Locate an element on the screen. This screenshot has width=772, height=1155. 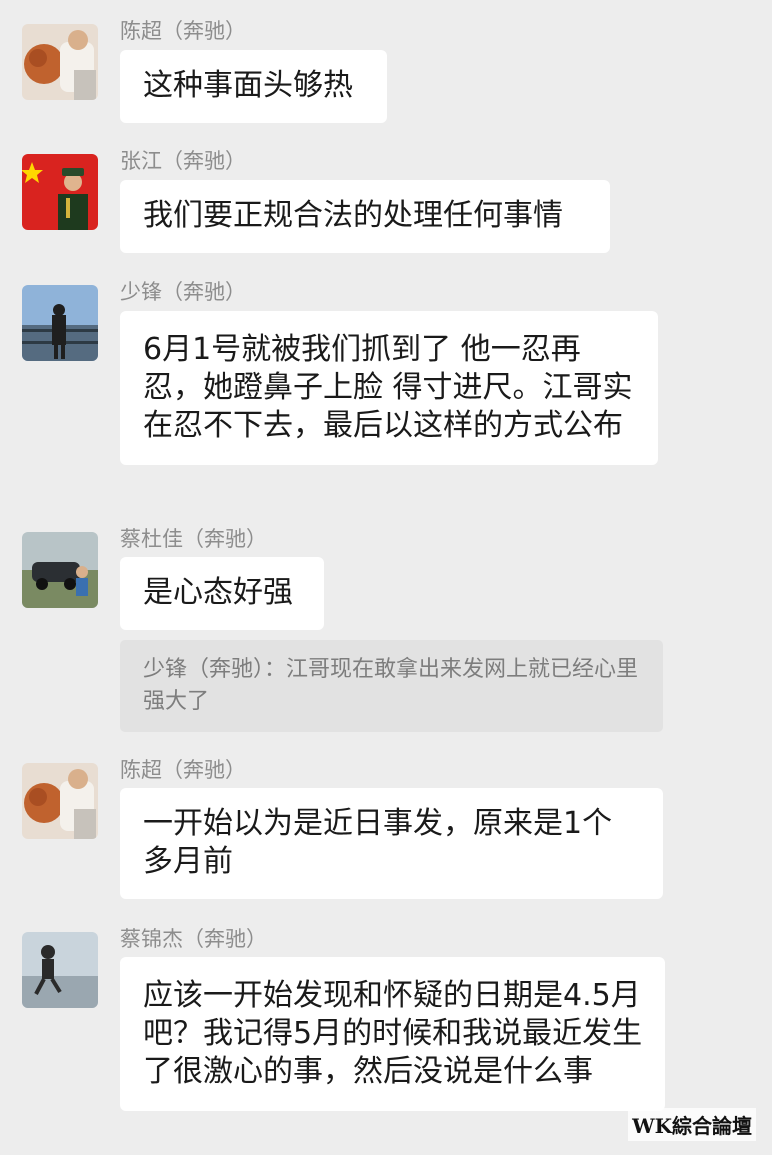
message-bubble: 一开始以为是近日事发，原来是1个多月前 is located at coordinates (391, 843).